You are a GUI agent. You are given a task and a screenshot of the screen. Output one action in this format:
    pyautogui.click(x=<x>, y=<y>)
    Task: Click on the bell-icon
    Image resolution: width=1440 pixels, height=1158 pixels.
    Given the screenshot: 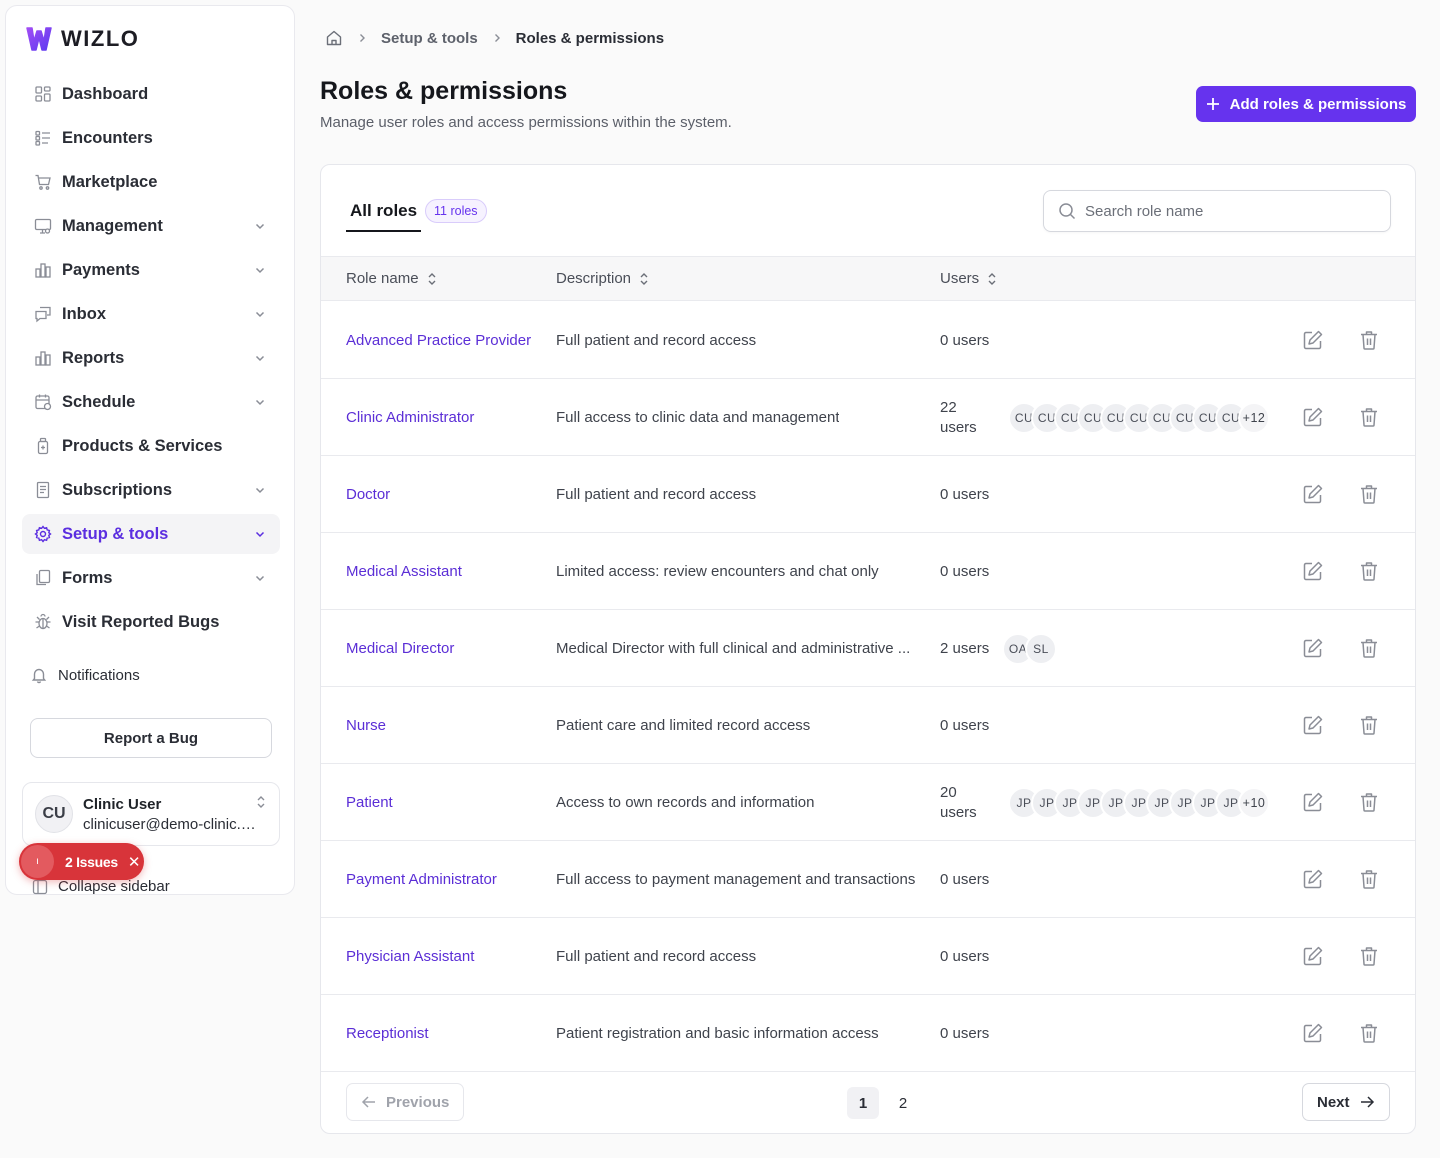 What is the action you would take?
    pyautogui.click(x=39, y=675)
    